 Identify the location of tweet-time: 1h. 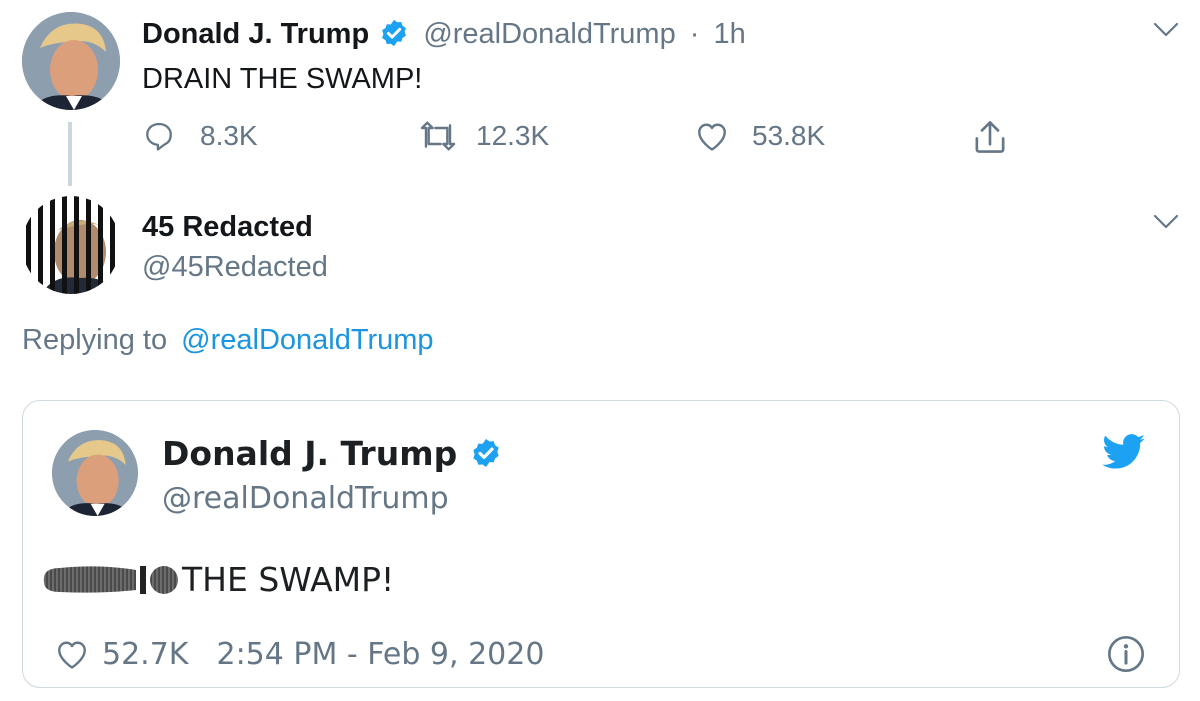
(730, 34).